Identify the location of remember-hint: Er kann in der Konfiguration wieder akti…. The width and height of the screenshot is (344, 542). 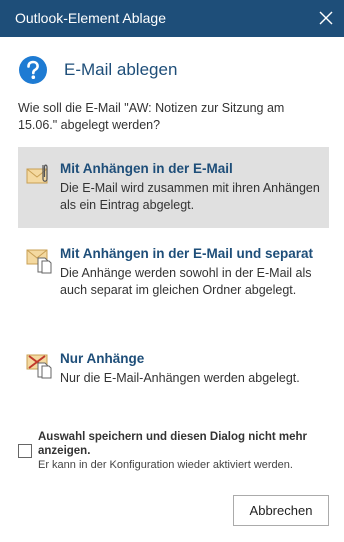
(165, 465).